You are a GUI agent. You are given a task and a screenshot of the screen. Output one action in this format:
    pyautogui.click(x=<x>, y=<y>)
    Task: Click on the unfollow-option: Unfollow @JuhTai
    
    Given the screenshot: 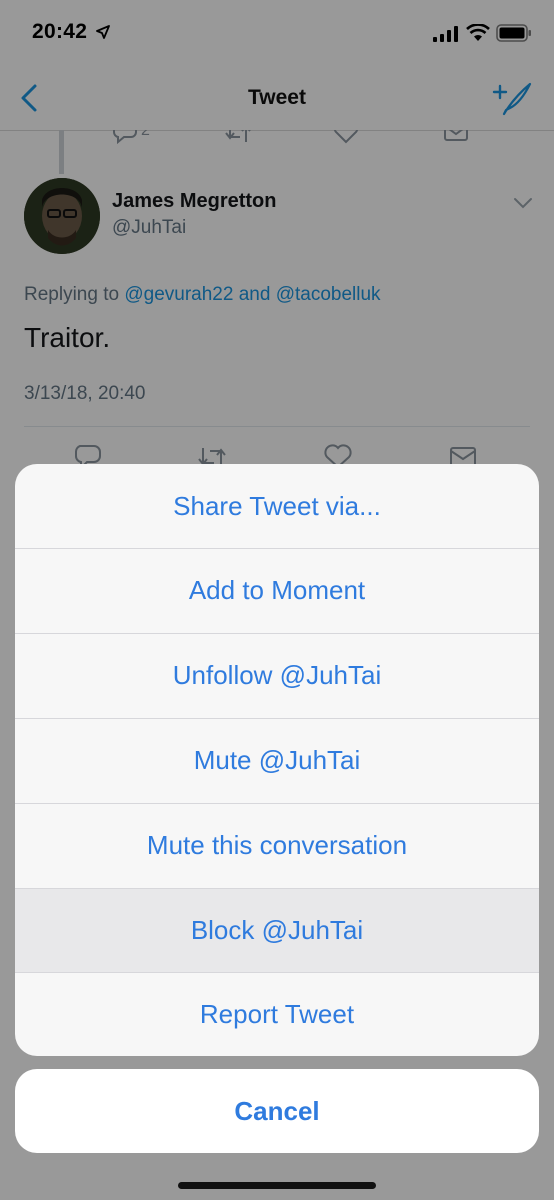 What is the action you would take?
    pyautogui.click(x=277, y=675)
    